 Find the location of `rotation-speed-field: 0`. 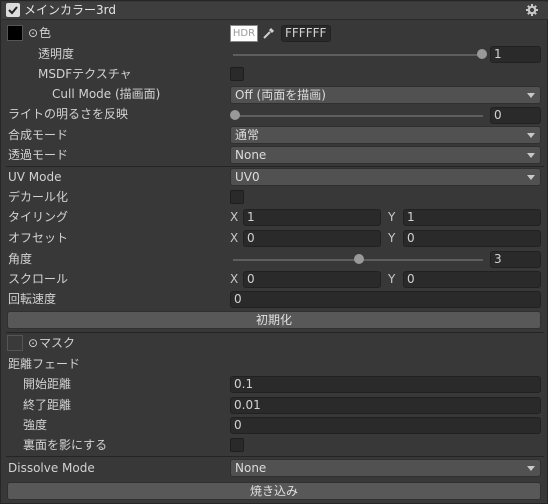

rotation-speed-field: 0 is located at coordinates (385, 299).